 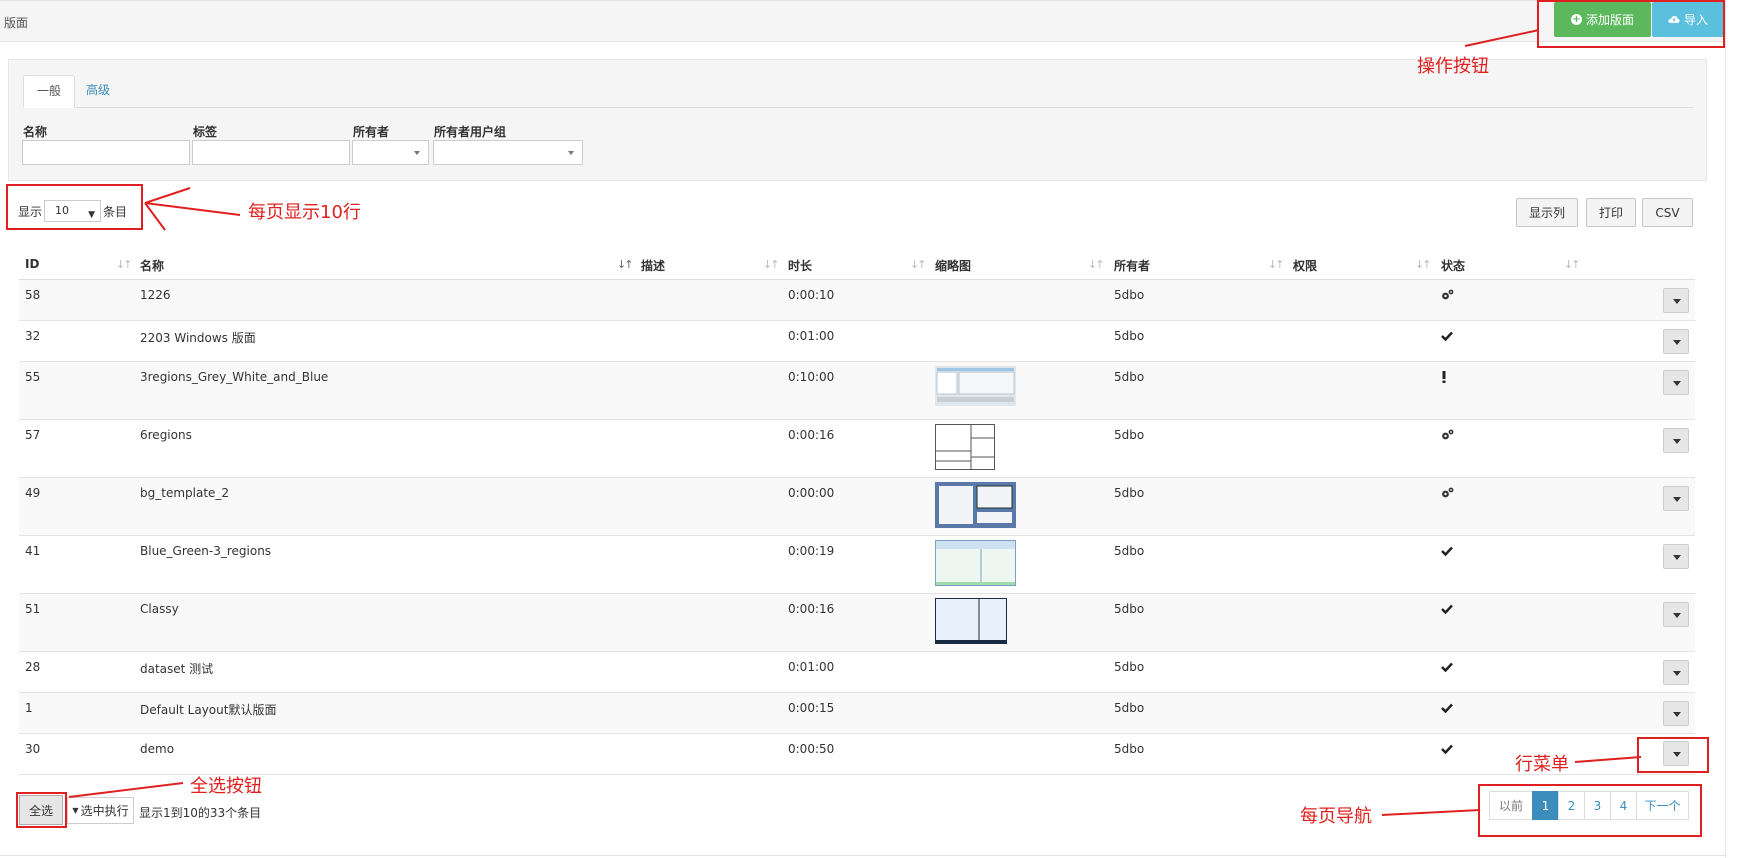 I want to click on cell-name: dataset 测试, so click(x=177, y=669).